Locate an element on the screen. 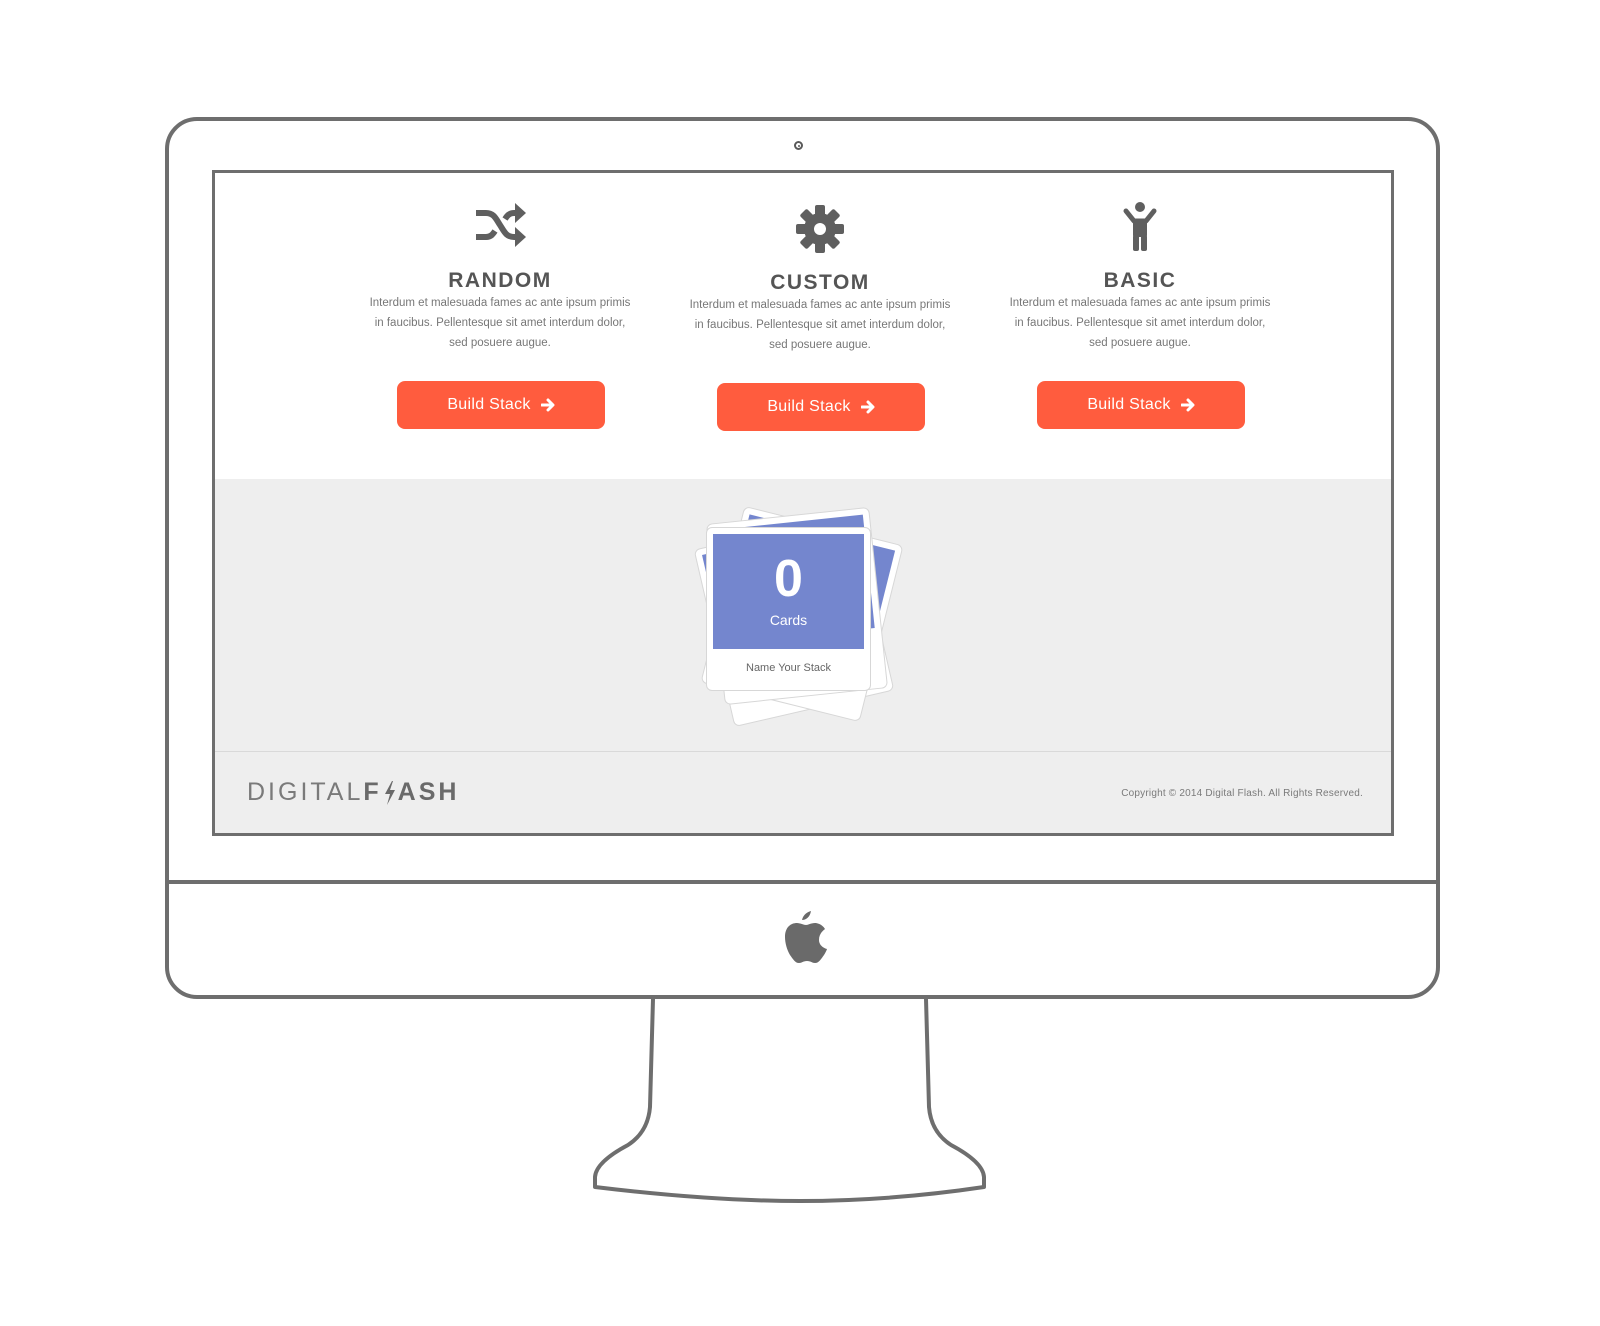 The image size is (1600, 1326). option-title: CUSTOM is located at coordinates (820, 282).